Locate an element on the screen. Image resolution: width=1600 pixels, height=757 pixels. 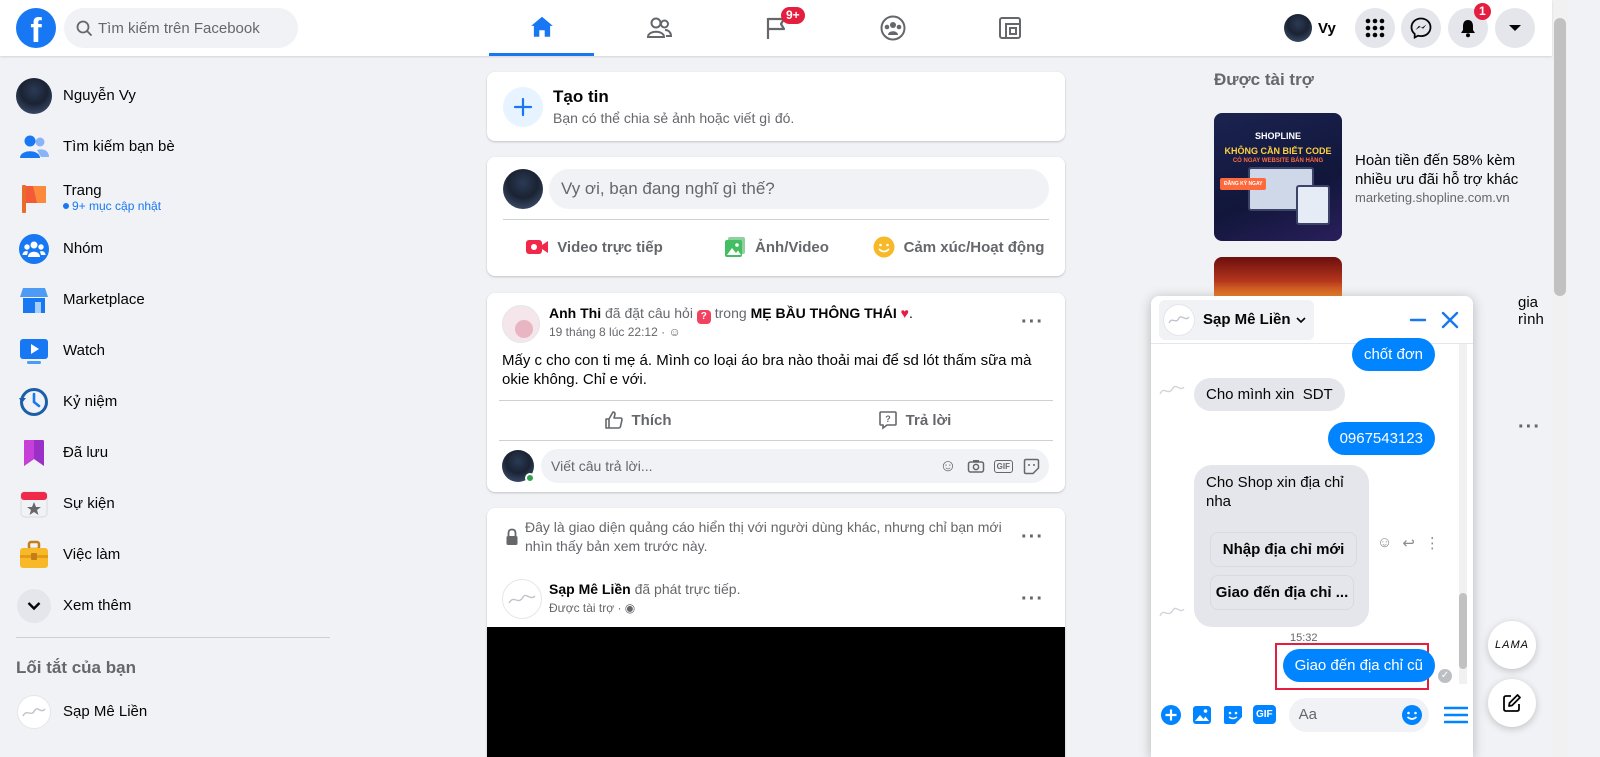
nav-tab-pages: 9+ is located at coordinates (775, 28).